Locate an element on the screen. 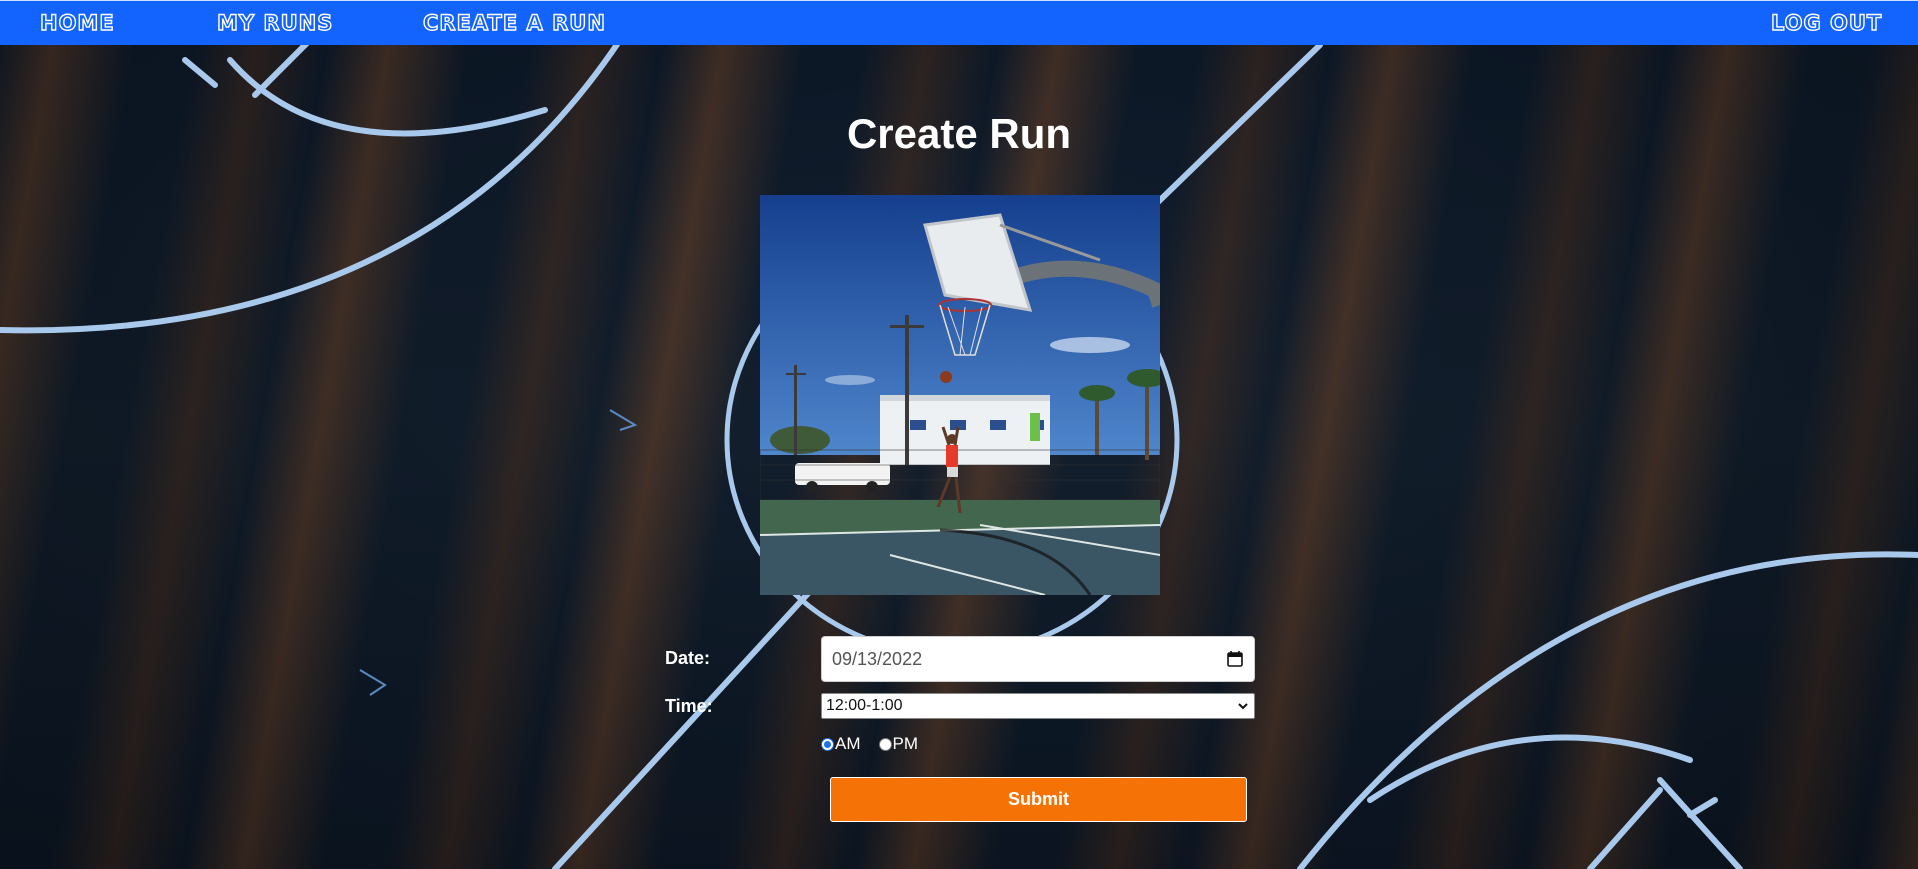 The width and height of the screenshot is (1918, 869). calendar-icon is located at coordinates (1235, 659).